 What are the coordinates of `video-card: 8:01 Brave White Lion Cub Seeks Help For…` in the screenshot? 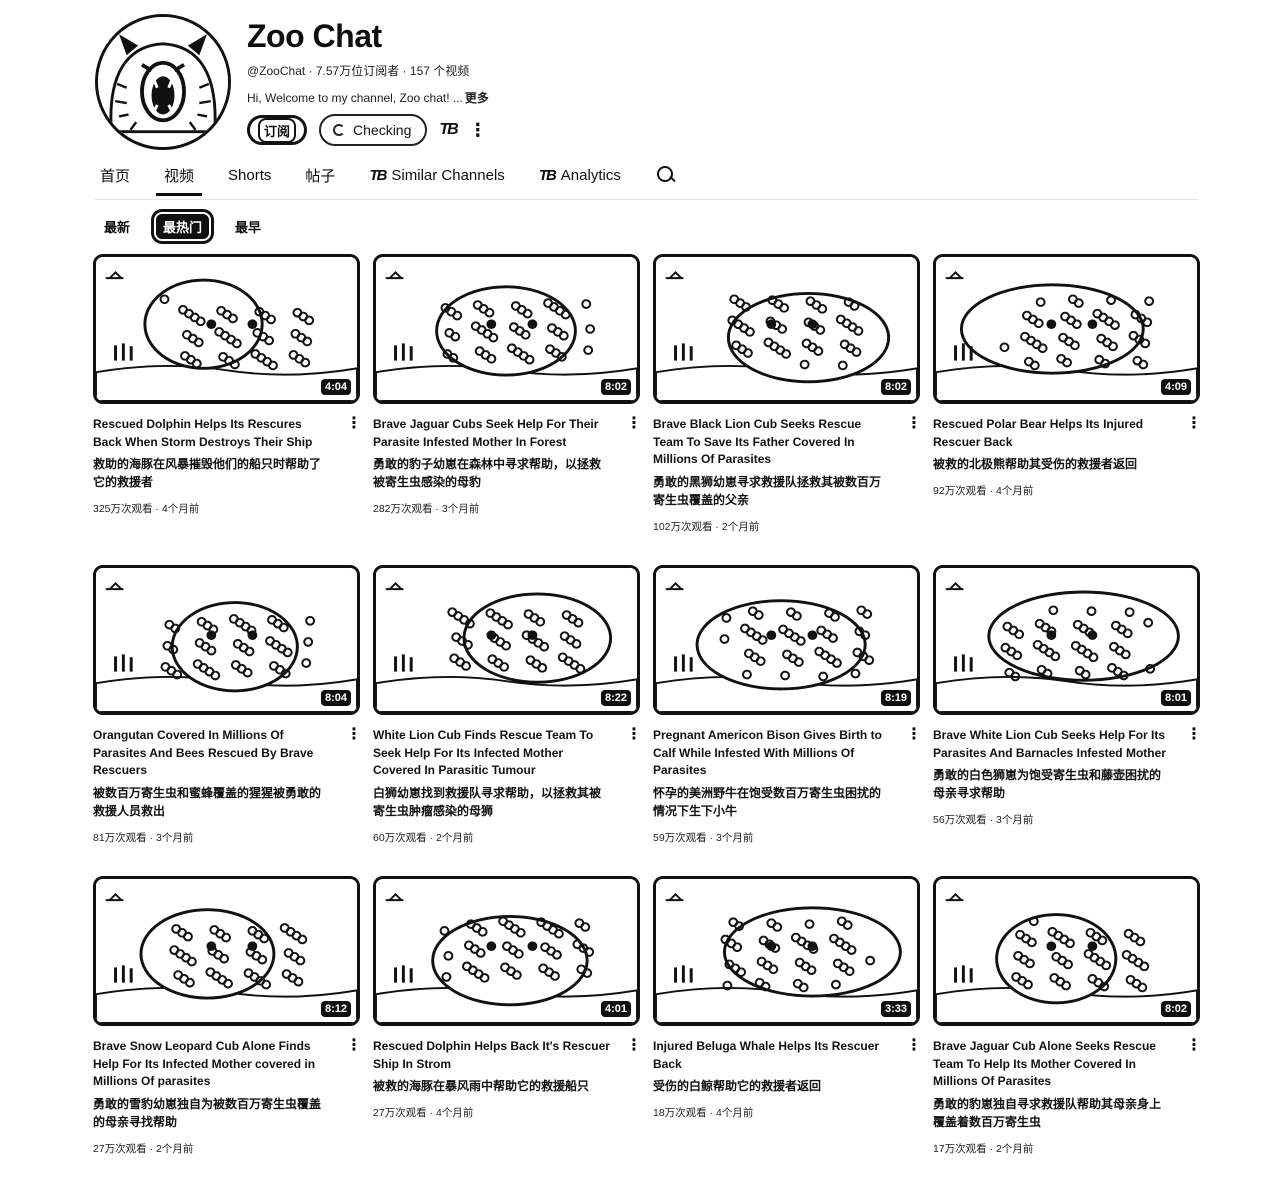 It's located at (1067, 720).